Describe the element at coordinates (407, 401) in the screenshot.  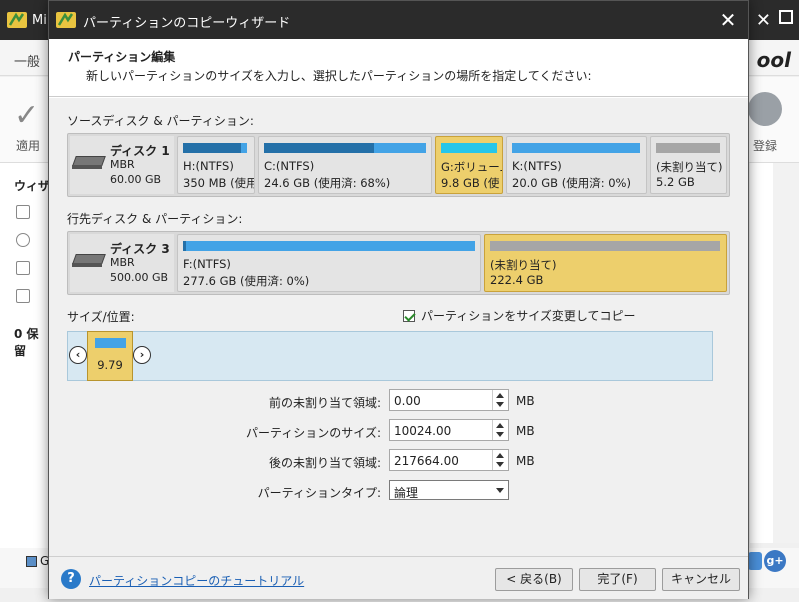
I see `before-unallocated-value: 0.00` at that location.